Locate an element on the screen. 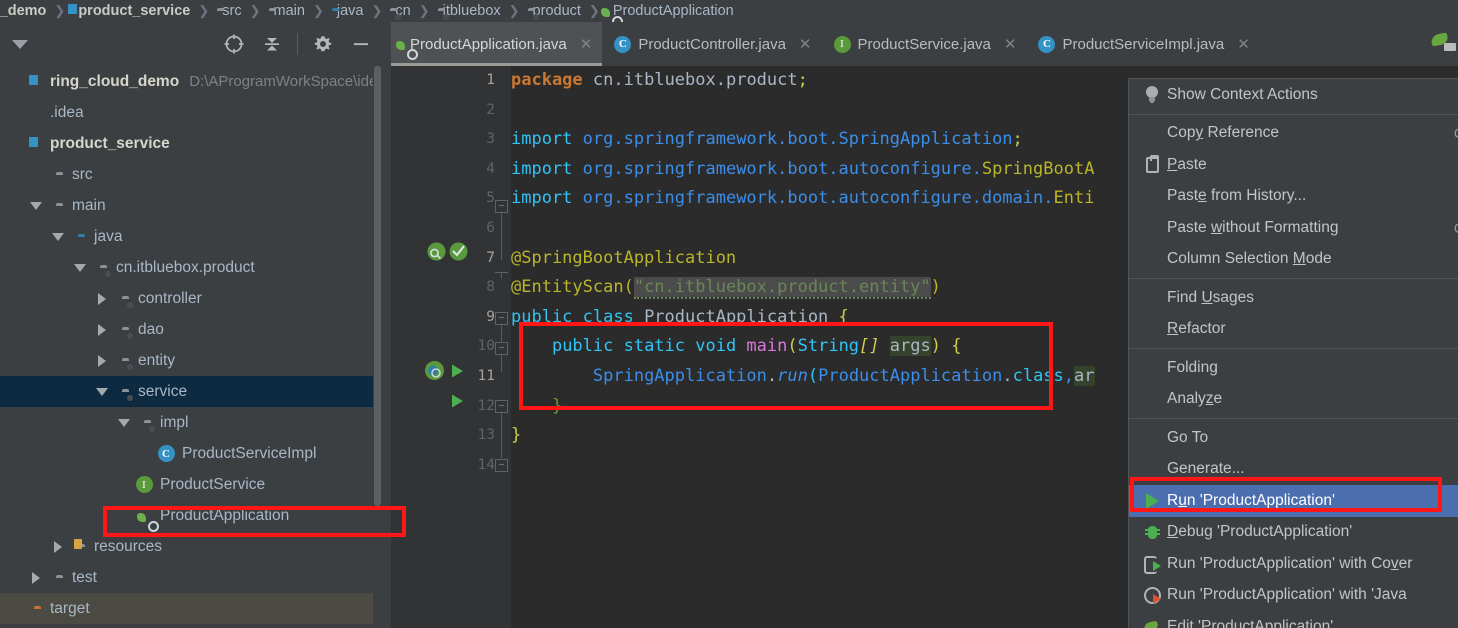 The height and width of the screenshot is (628, 1458). gutter-line: 14 is located at coordinates (443, 466).